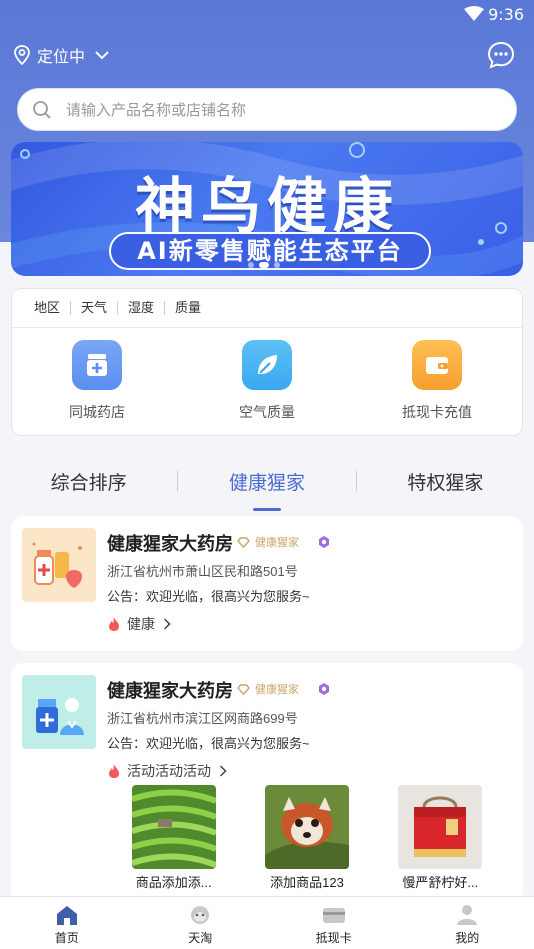 The image size is (534, 949). What do you see at coordinates (156, 110) in the screenshot?
I see `search-placeholder: 请输入产品名称或店铺名称` at bounding box center [156, 110].